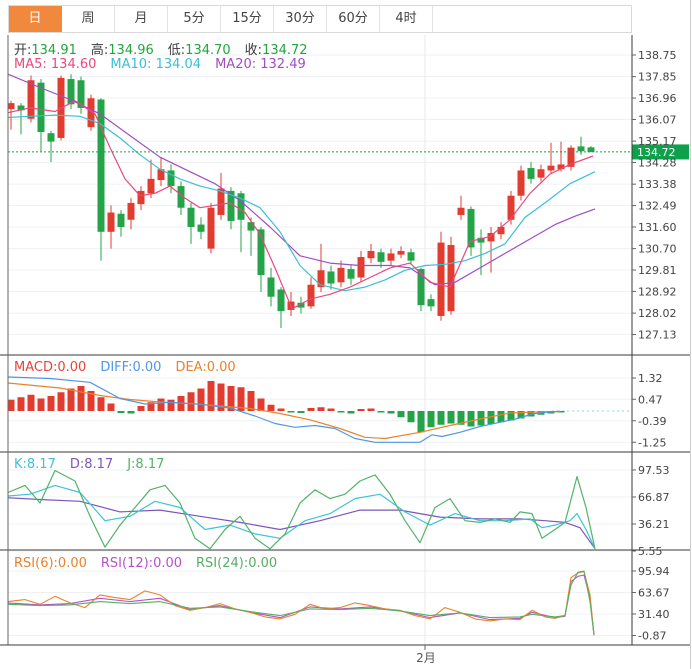  I want to click on tab-4hour: 4时, so click(406, 19).